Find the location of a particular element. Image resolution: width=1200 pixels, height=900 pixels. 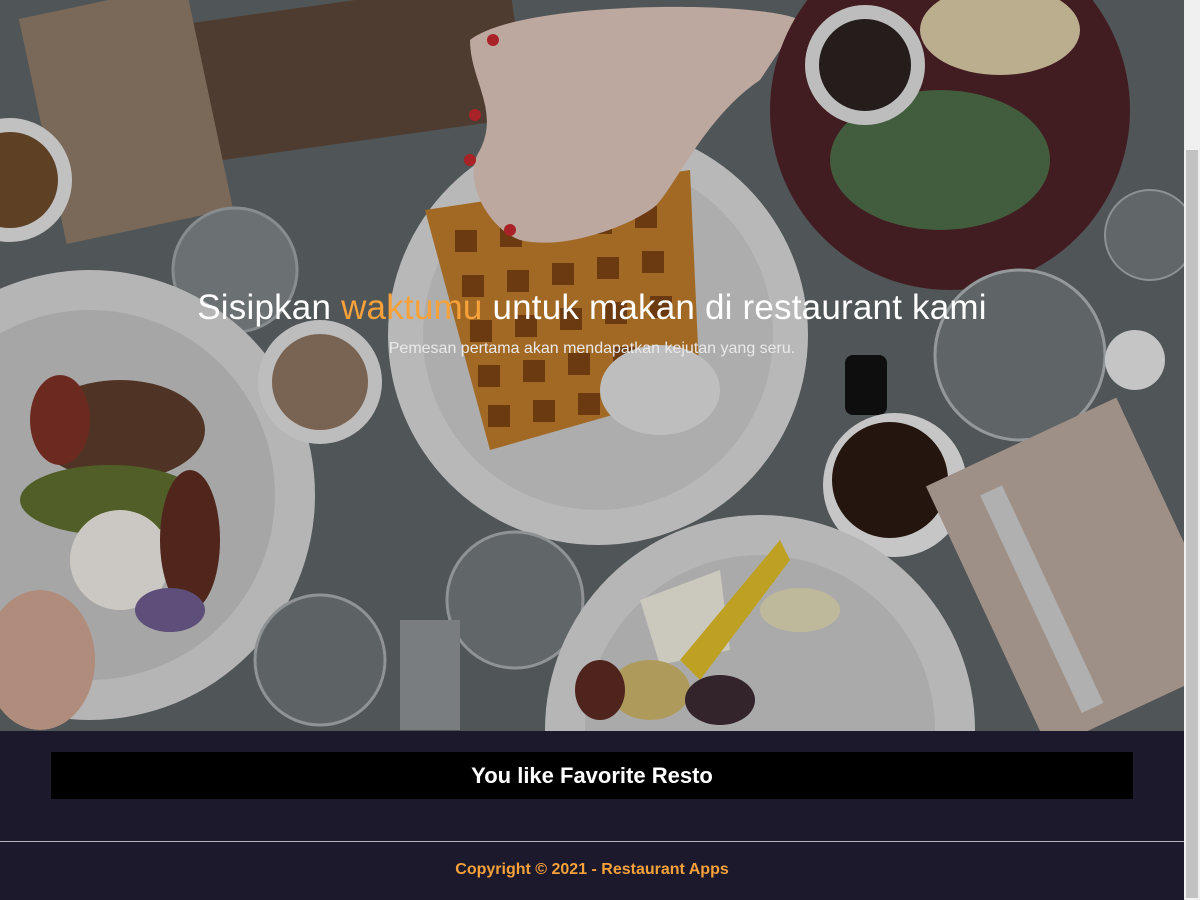

main-content: You like Favorite Resto is located at coordinates (592, 786).